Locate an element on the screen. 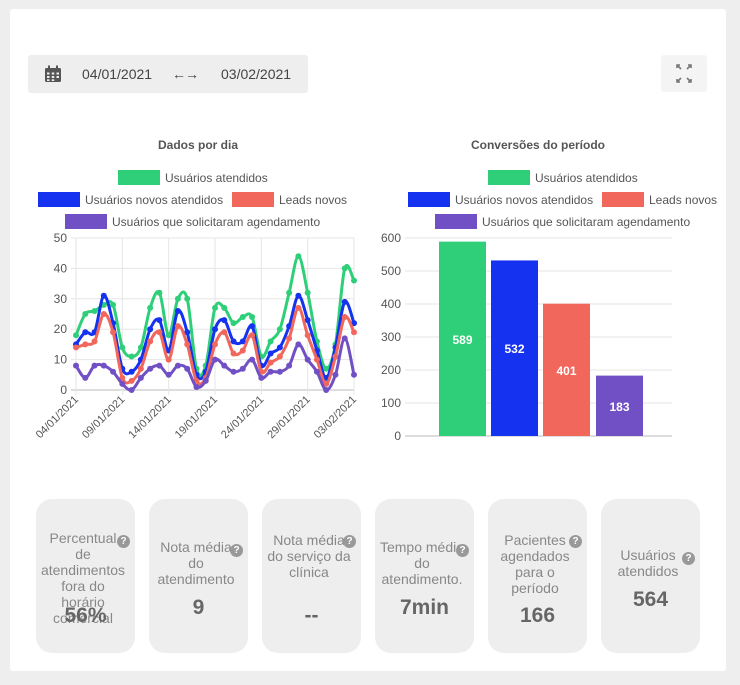 The image size is (740, 685). bar-chart-legend-label-3: Usuários que solicitaram agendamento is located at coordinates (586, 222).